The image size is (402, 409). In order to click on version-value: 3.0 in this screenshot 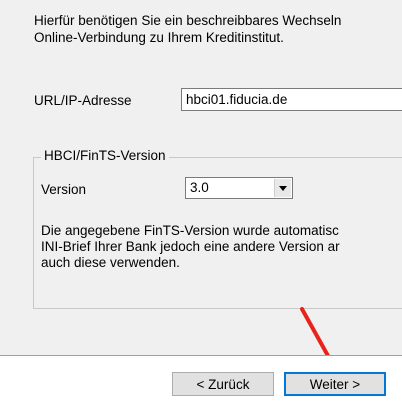, I will do `click(199, 187)`.